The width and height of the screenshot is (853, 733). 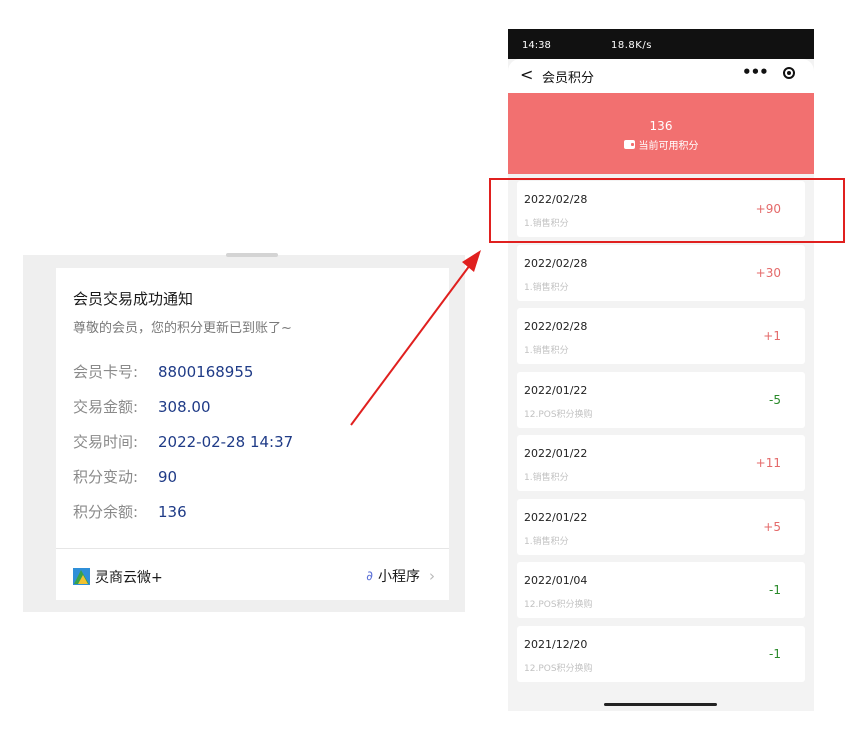 What do you see at coordinates (789, 73) in the screenshot?
I see `target-close-icon` at bounding box center [789, 73].